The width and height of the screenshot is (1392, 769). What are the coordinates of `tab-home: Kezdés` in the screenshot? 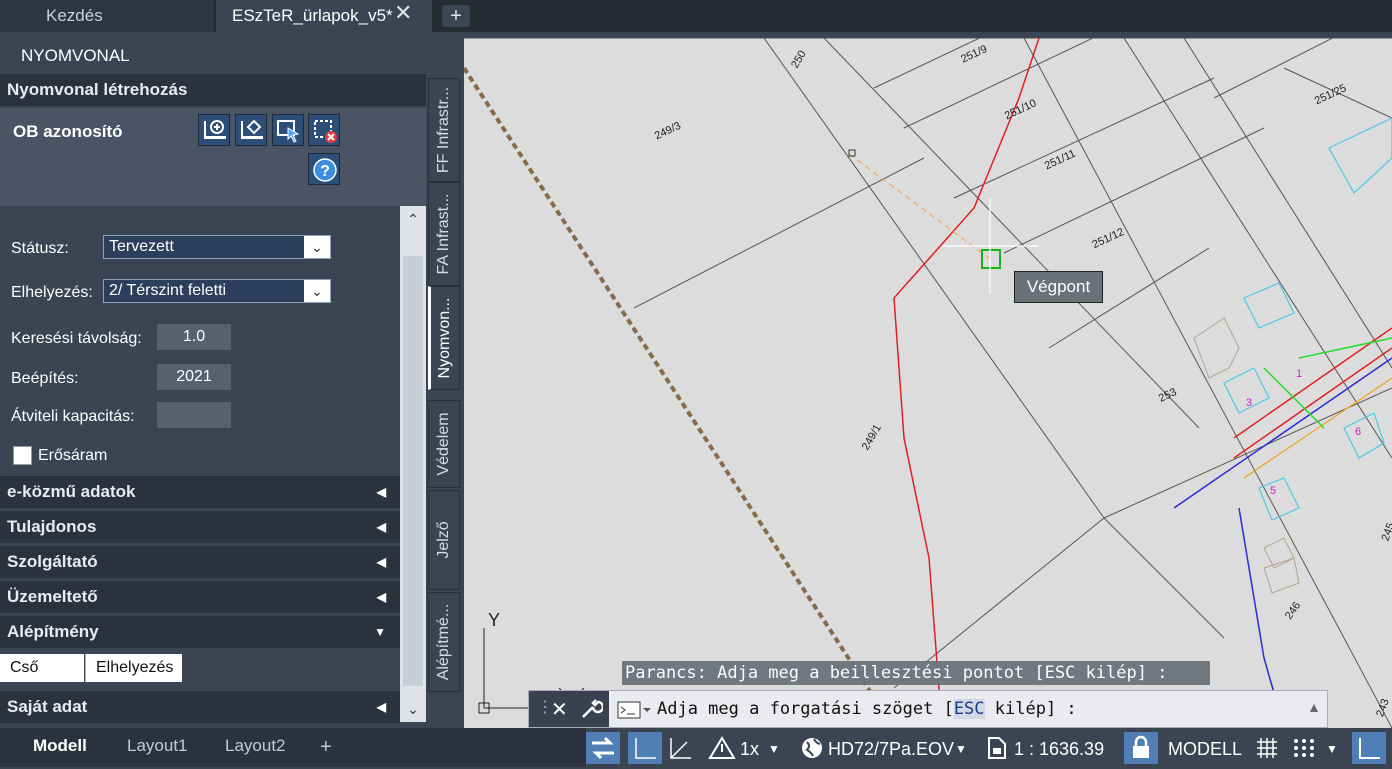 It's located at (107, 16).